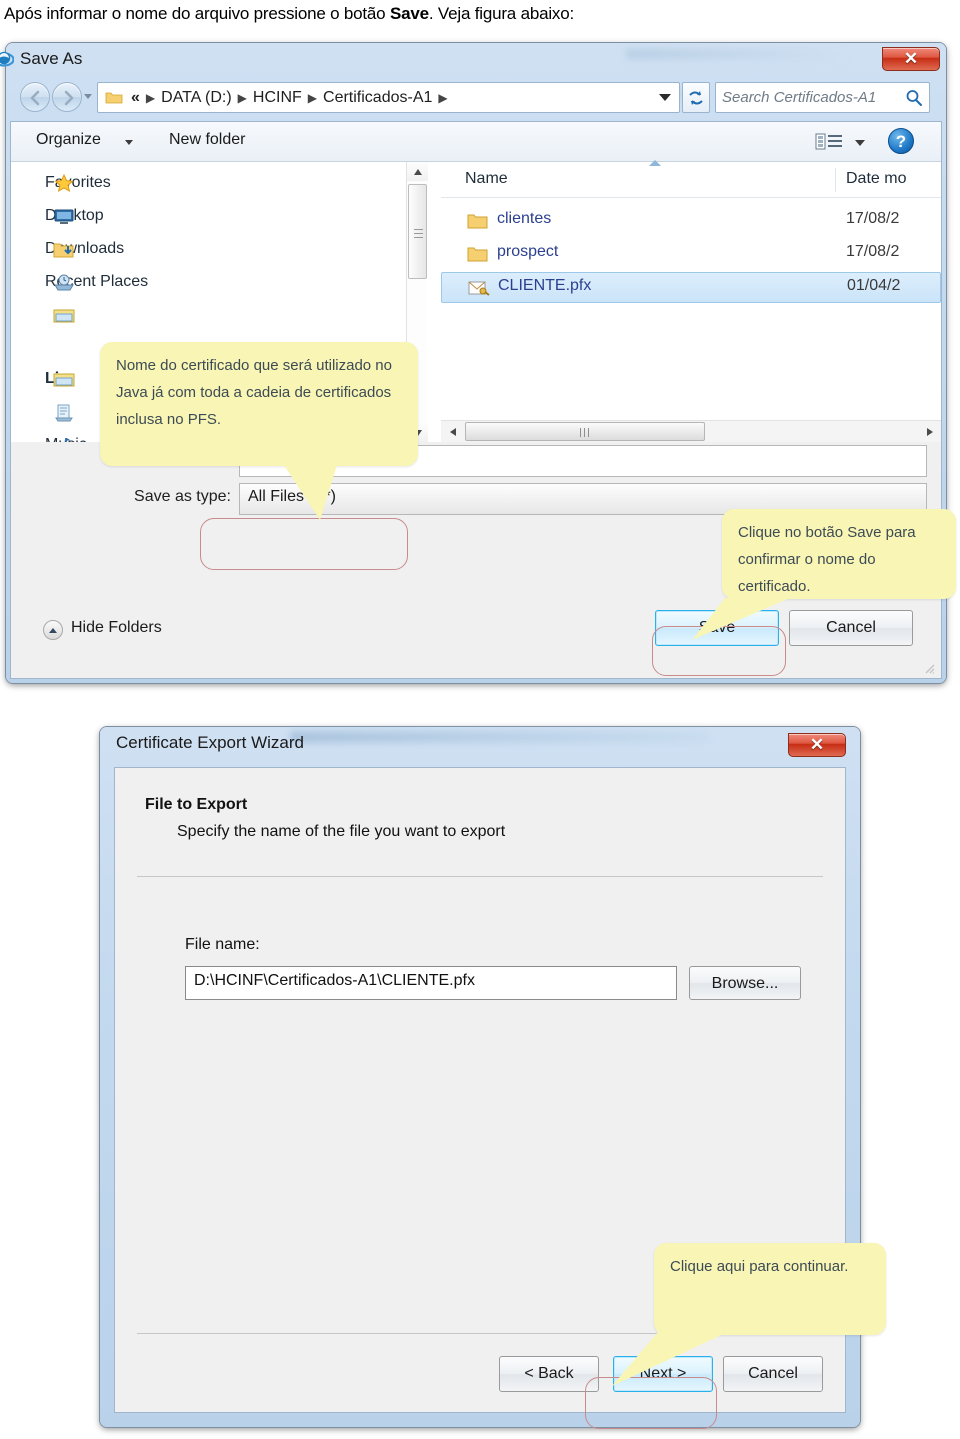 Image resolution: width=960 pixels, height=1439 pixels. Describe the element at coordinates (207, 140) in the screenshot. I see `new-folder-button: New folder` at that location.